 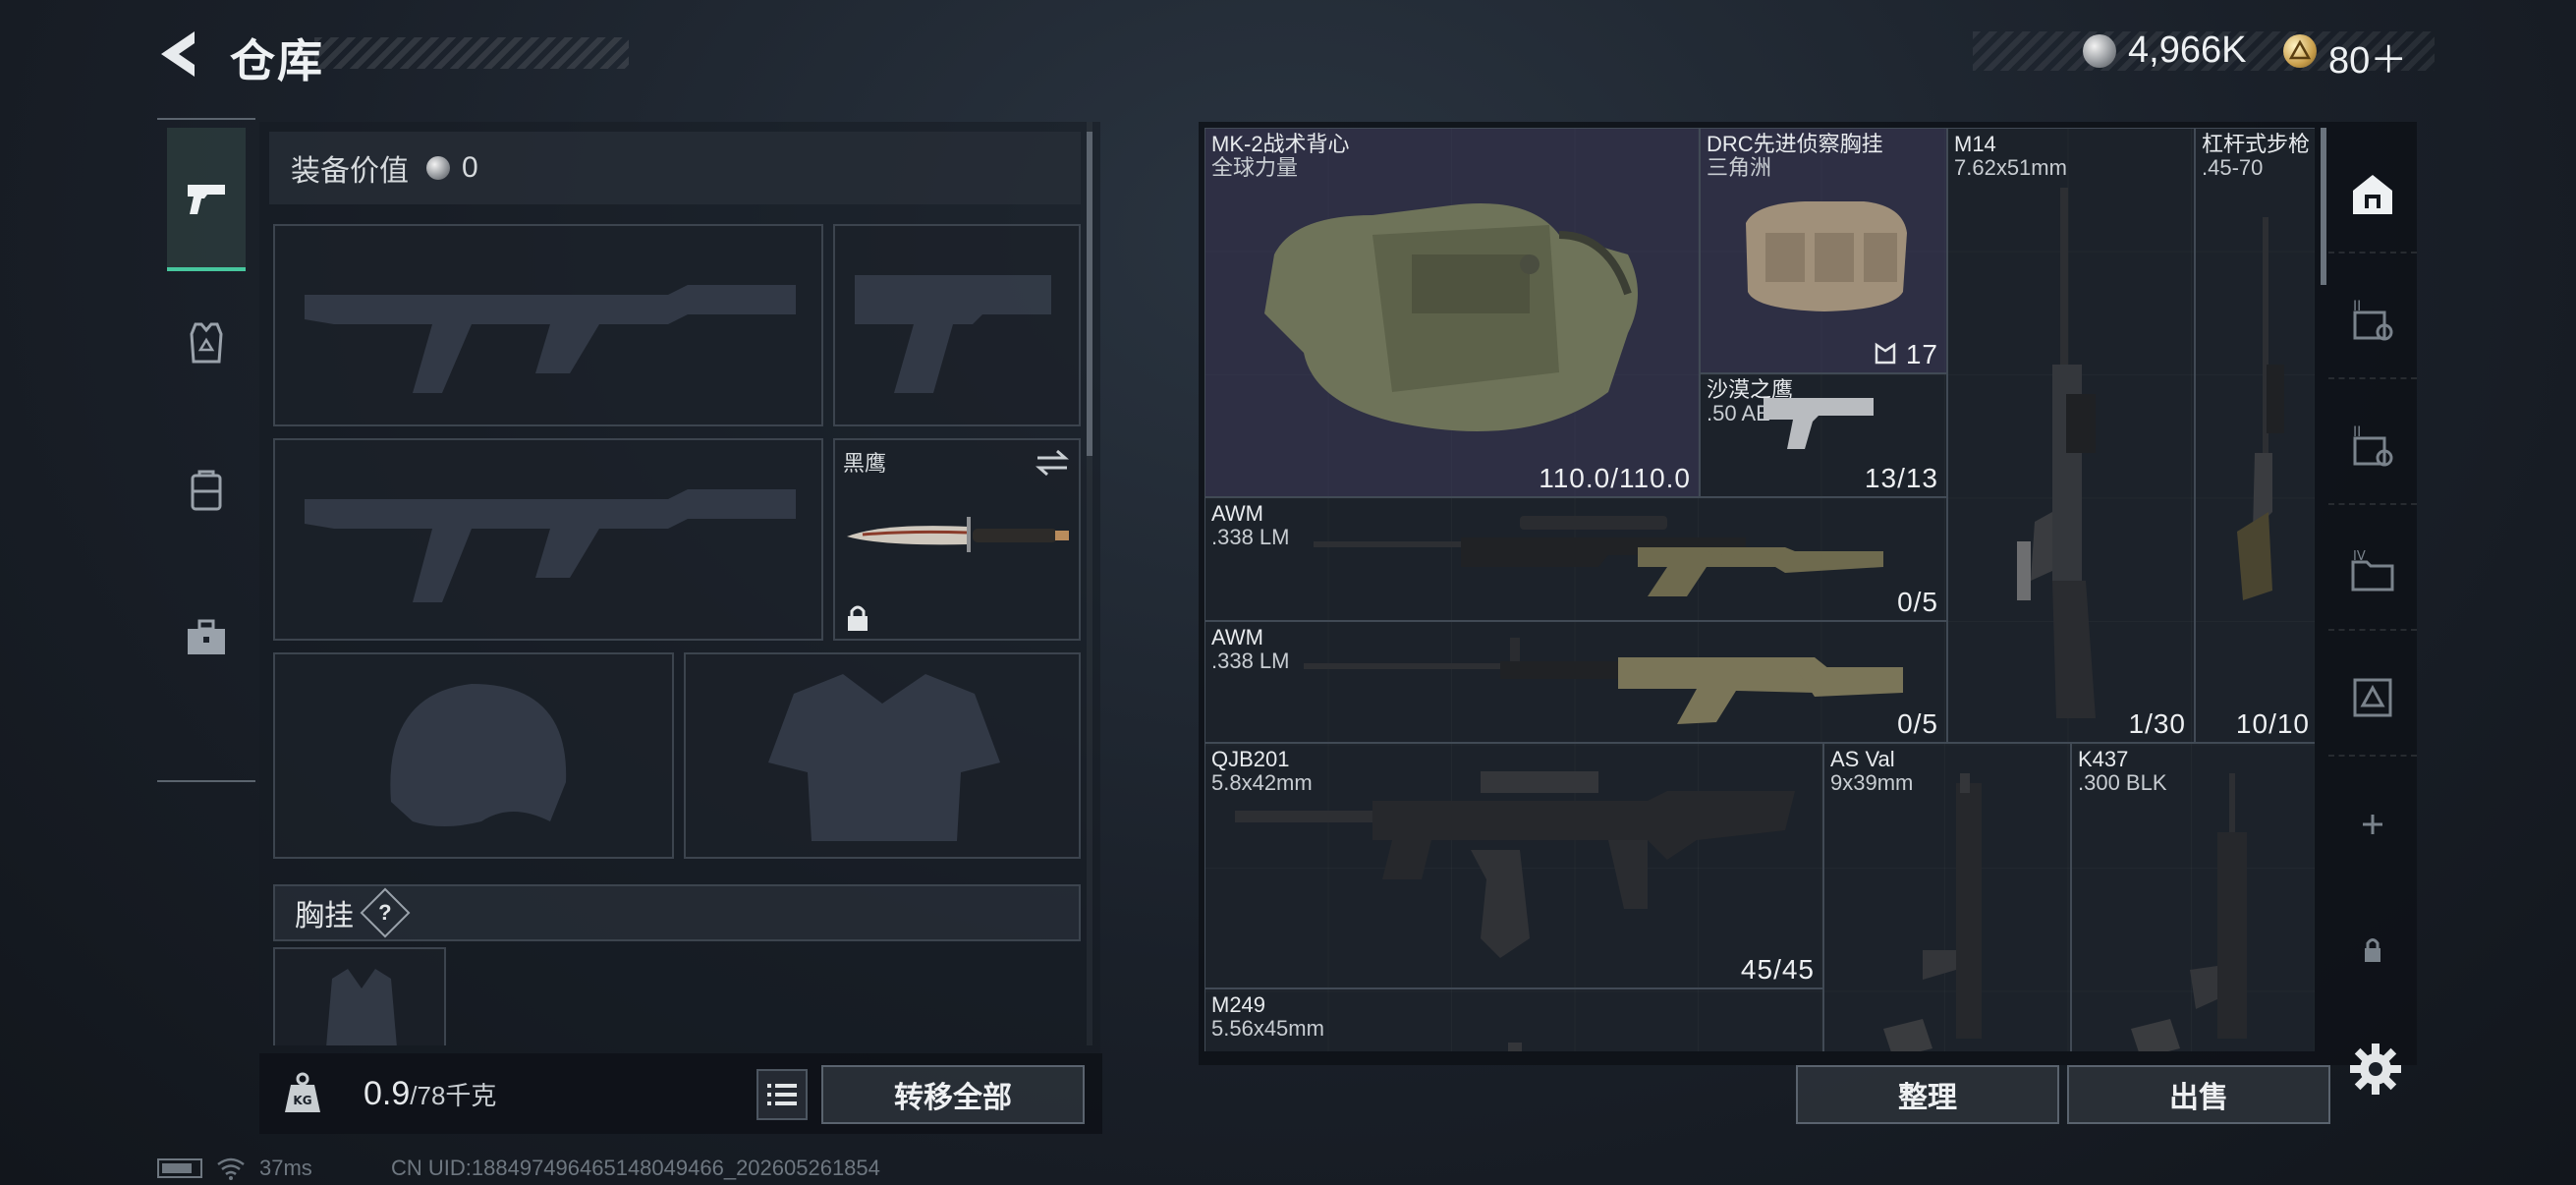 I want to click on add-storage-button, so click(x=2372, y=824).